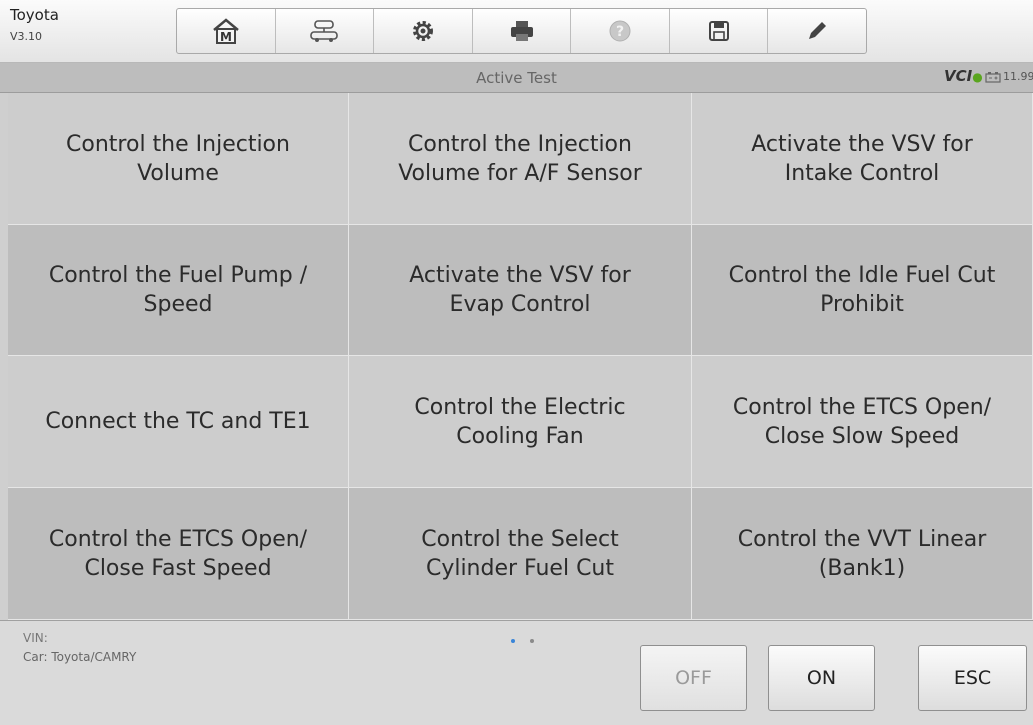  I want to click on home-icon: M, so click(225, 31).